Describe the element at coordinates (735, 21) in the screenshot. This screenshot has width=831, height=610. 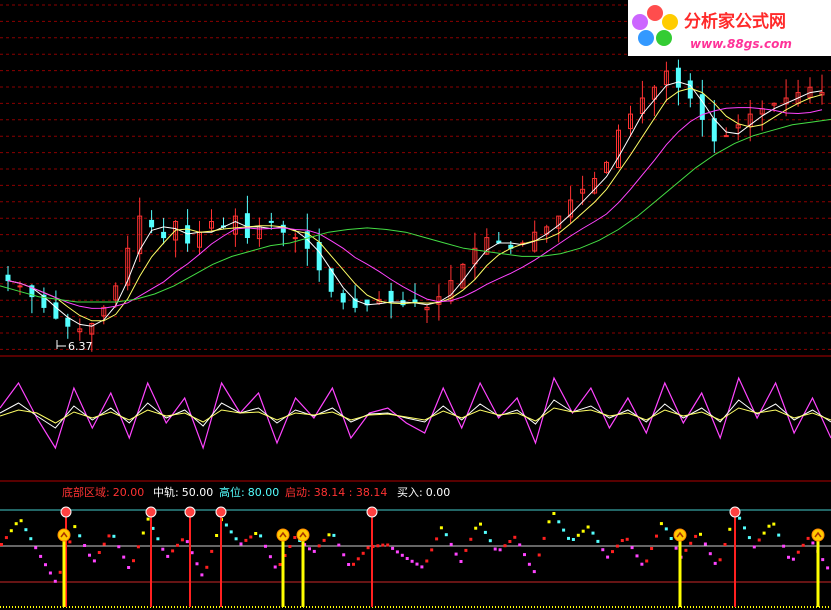
I see `brand-name: 分析家公式网` at that location.